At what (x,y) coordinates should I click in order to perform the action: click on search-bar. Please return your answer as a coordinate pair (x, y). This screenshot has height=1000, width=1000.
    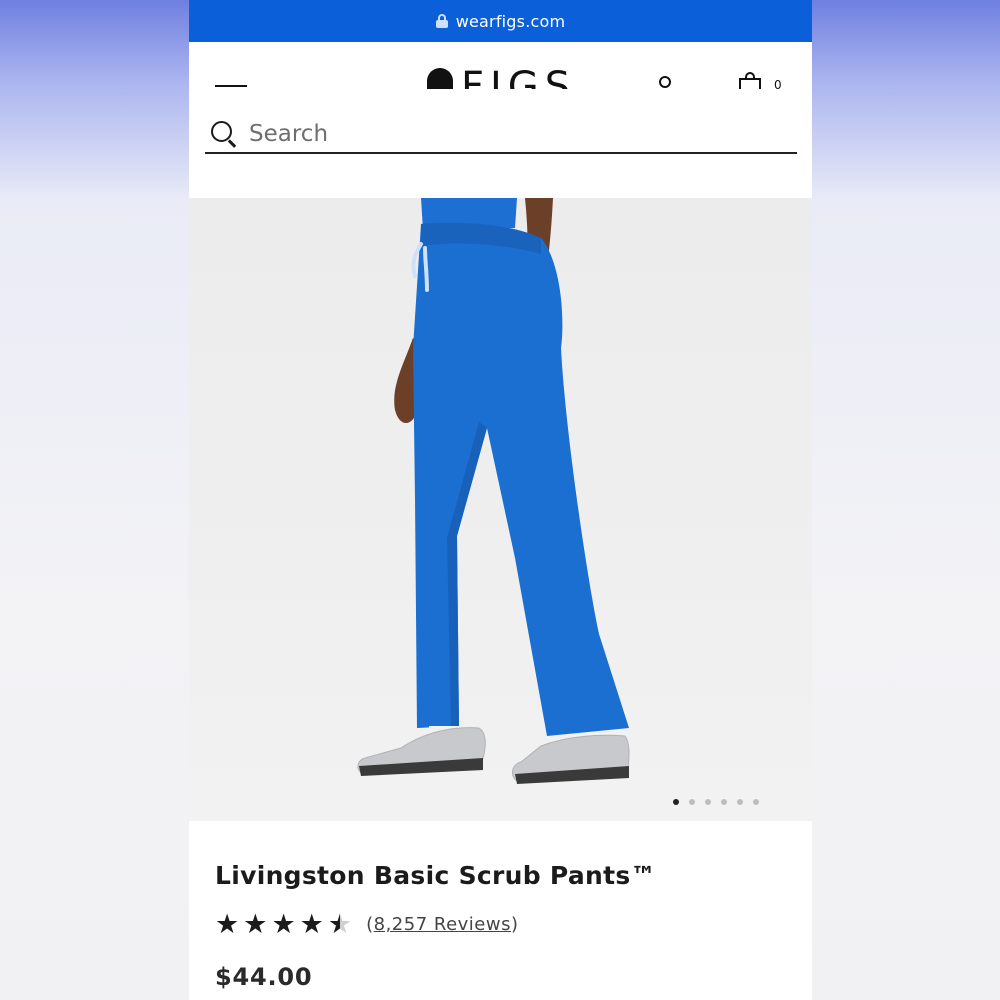
    Looking at the image, I should click on (501, 135).